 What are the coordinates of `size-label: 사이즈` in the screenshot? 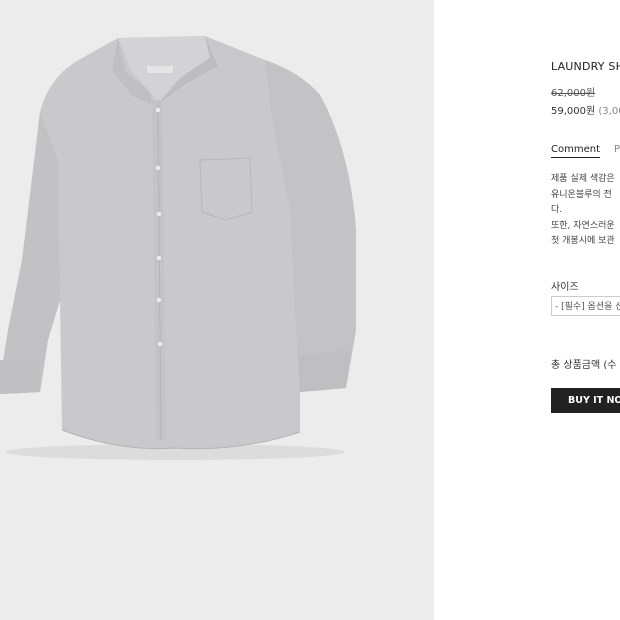 It's located at (565, 287).